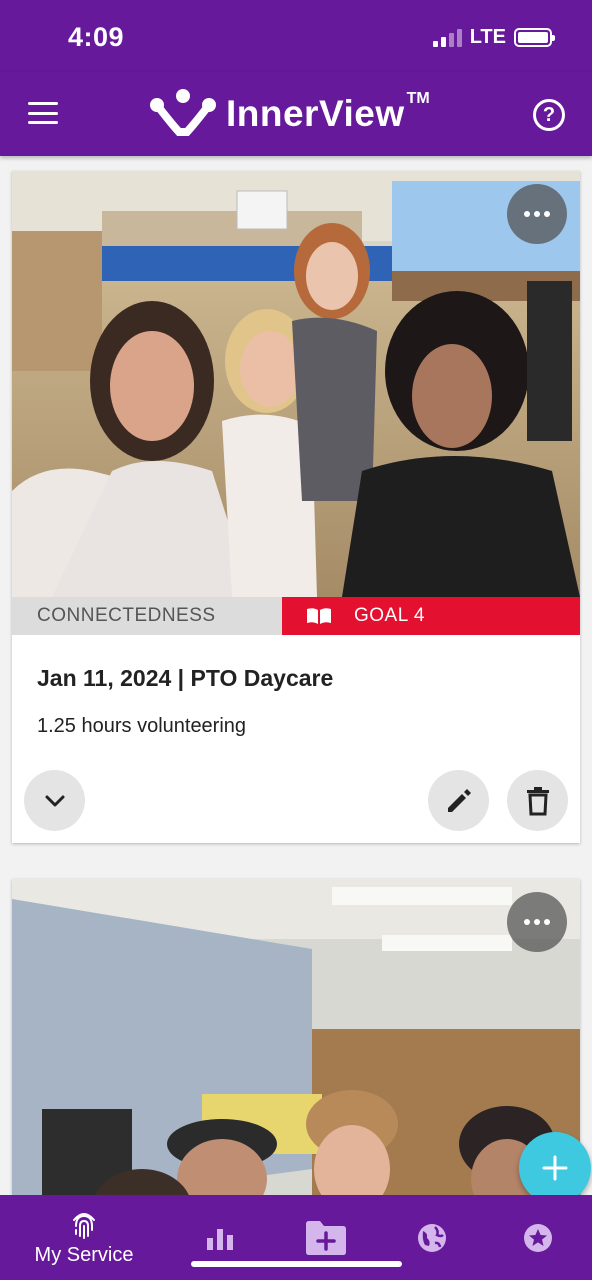 Image resolution: width=592 pixels, height=1280 pixels. I want to click on network-label: LTE, so click(487, 37).